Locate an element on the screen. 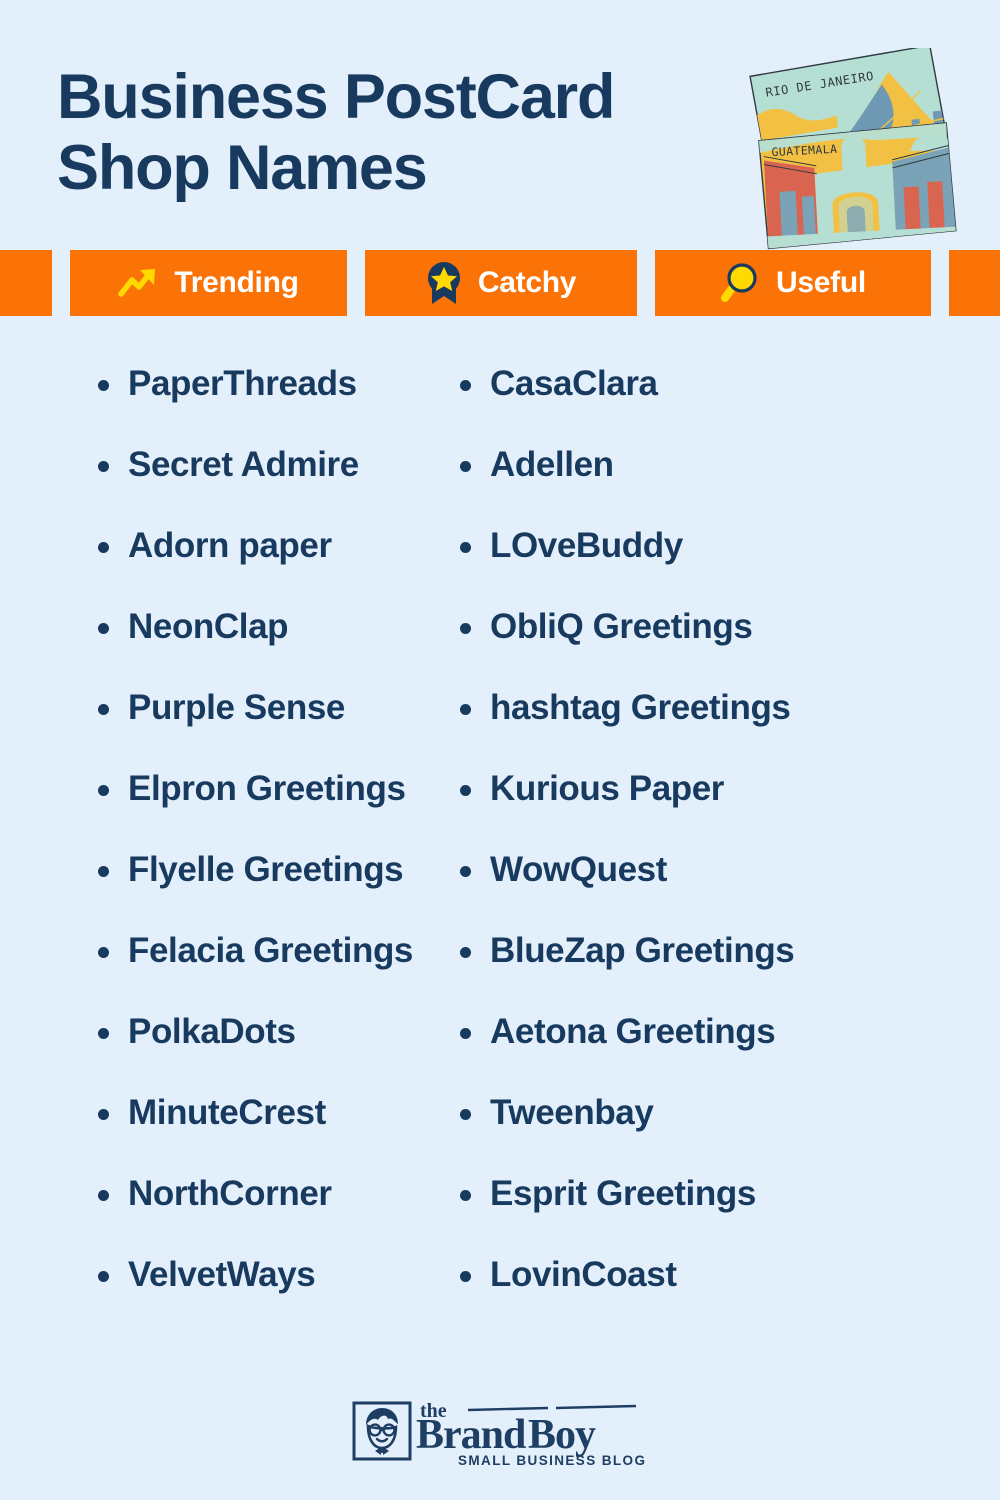 The height and width of the screenshot is (1500, 1000). list-item: Purple Sense is located at coordinates (269, 728).